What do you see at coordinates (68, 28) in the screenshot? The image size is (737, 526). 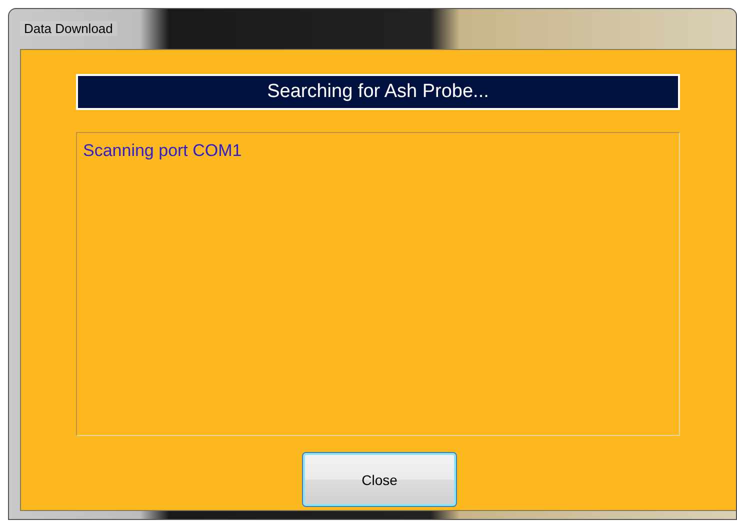 I see `window-title: Data Download` at bounding box center [68, 28].